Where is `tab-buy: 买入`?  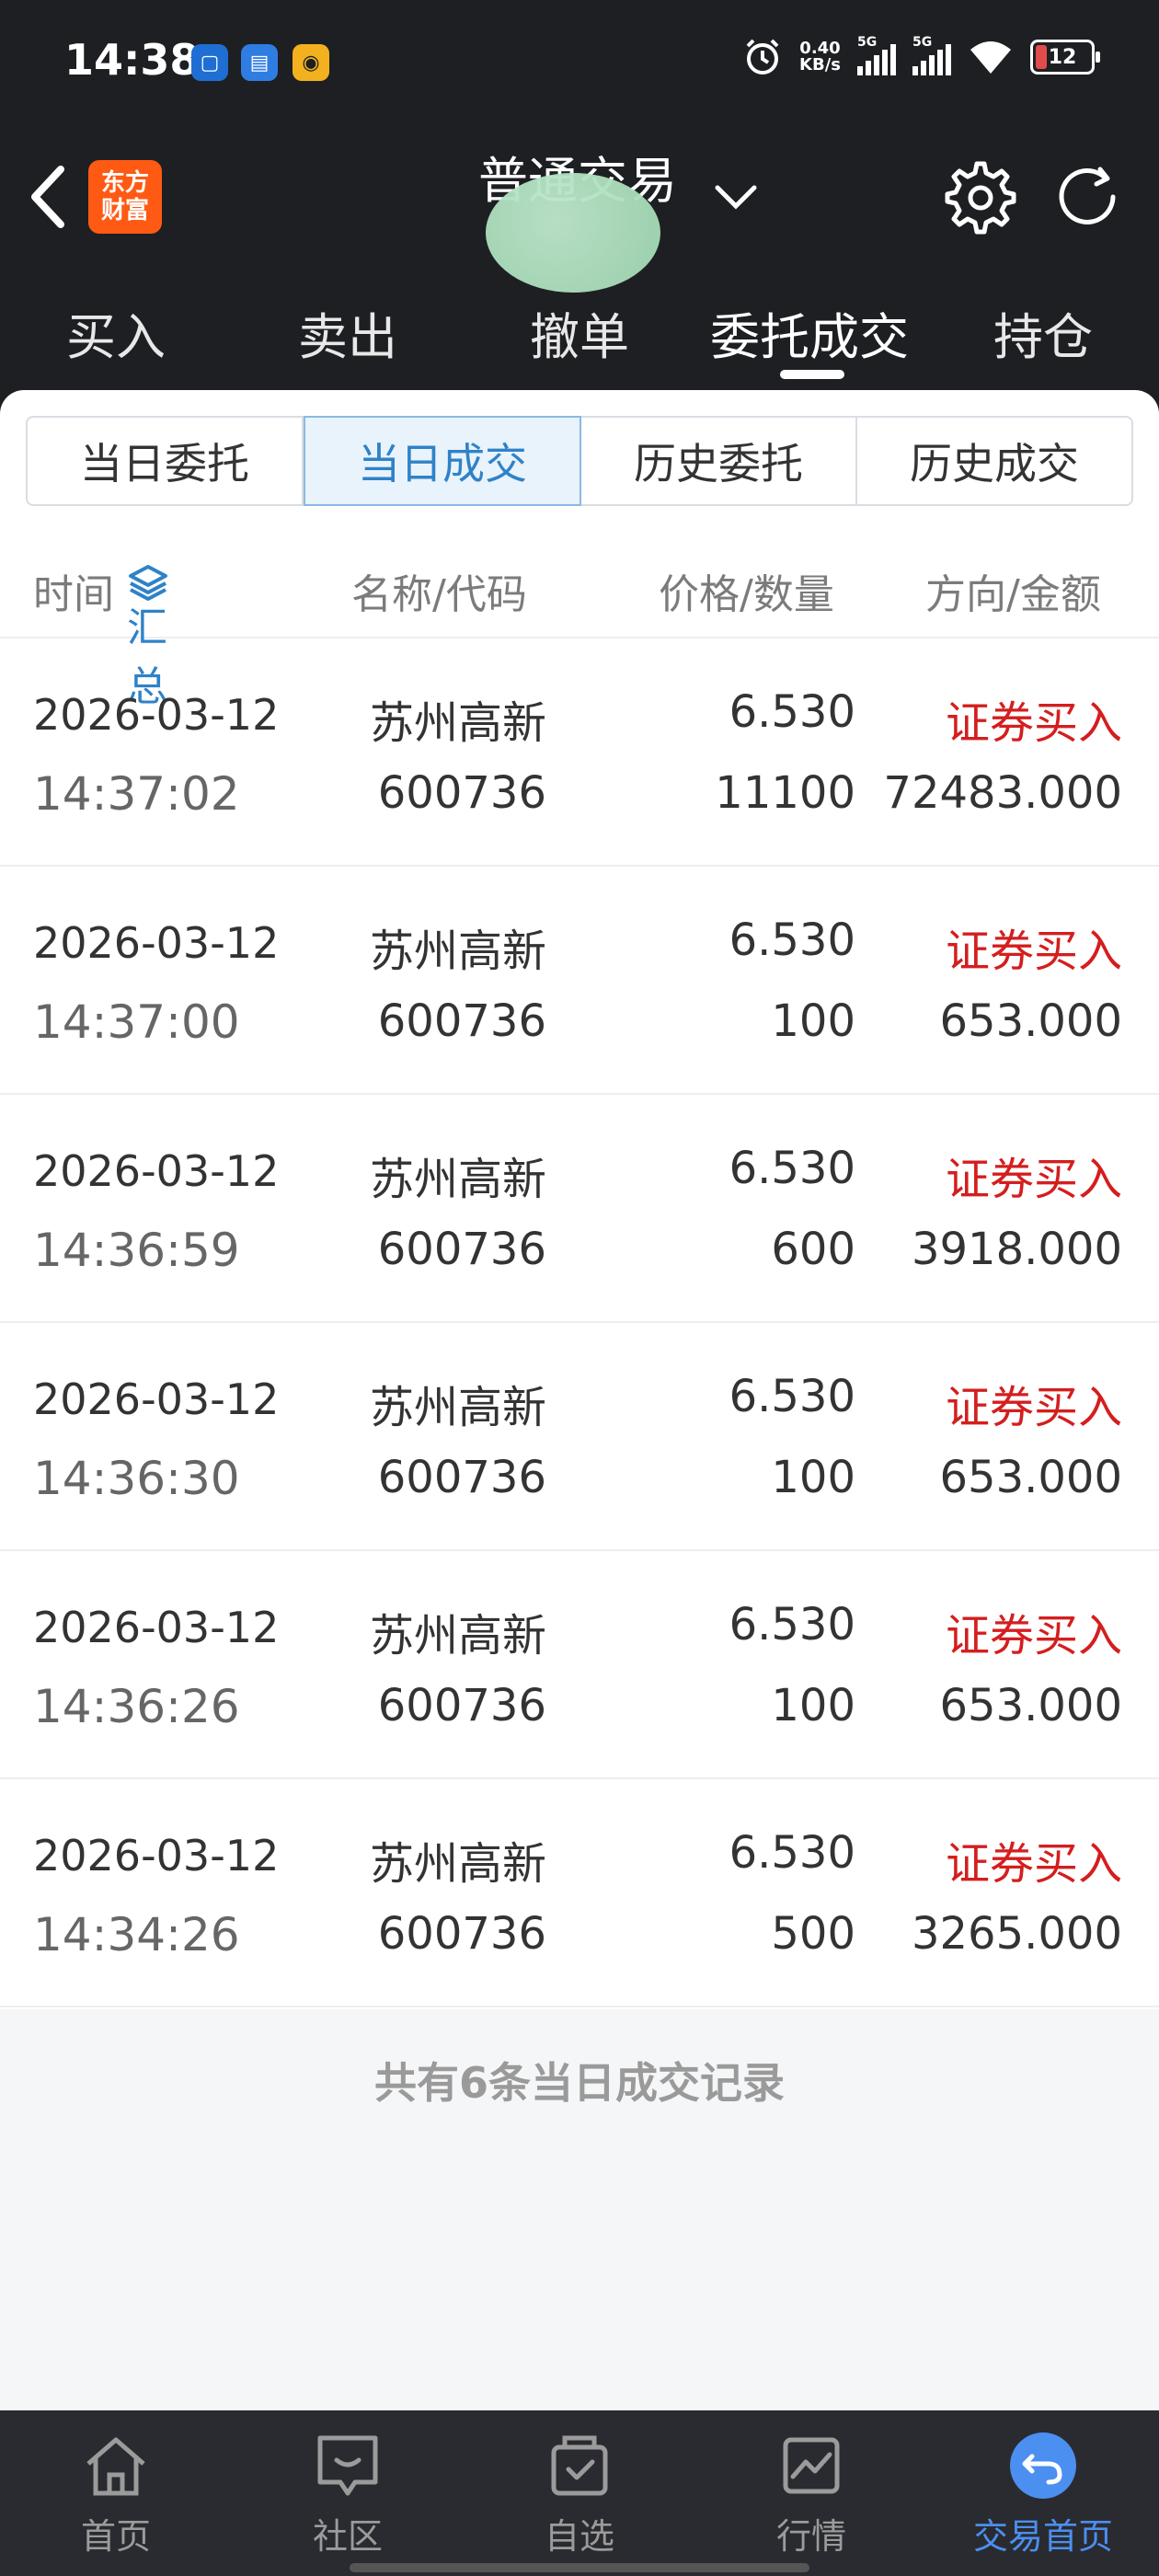
tab-buy: 买入 is located at coordinates (116, 332).